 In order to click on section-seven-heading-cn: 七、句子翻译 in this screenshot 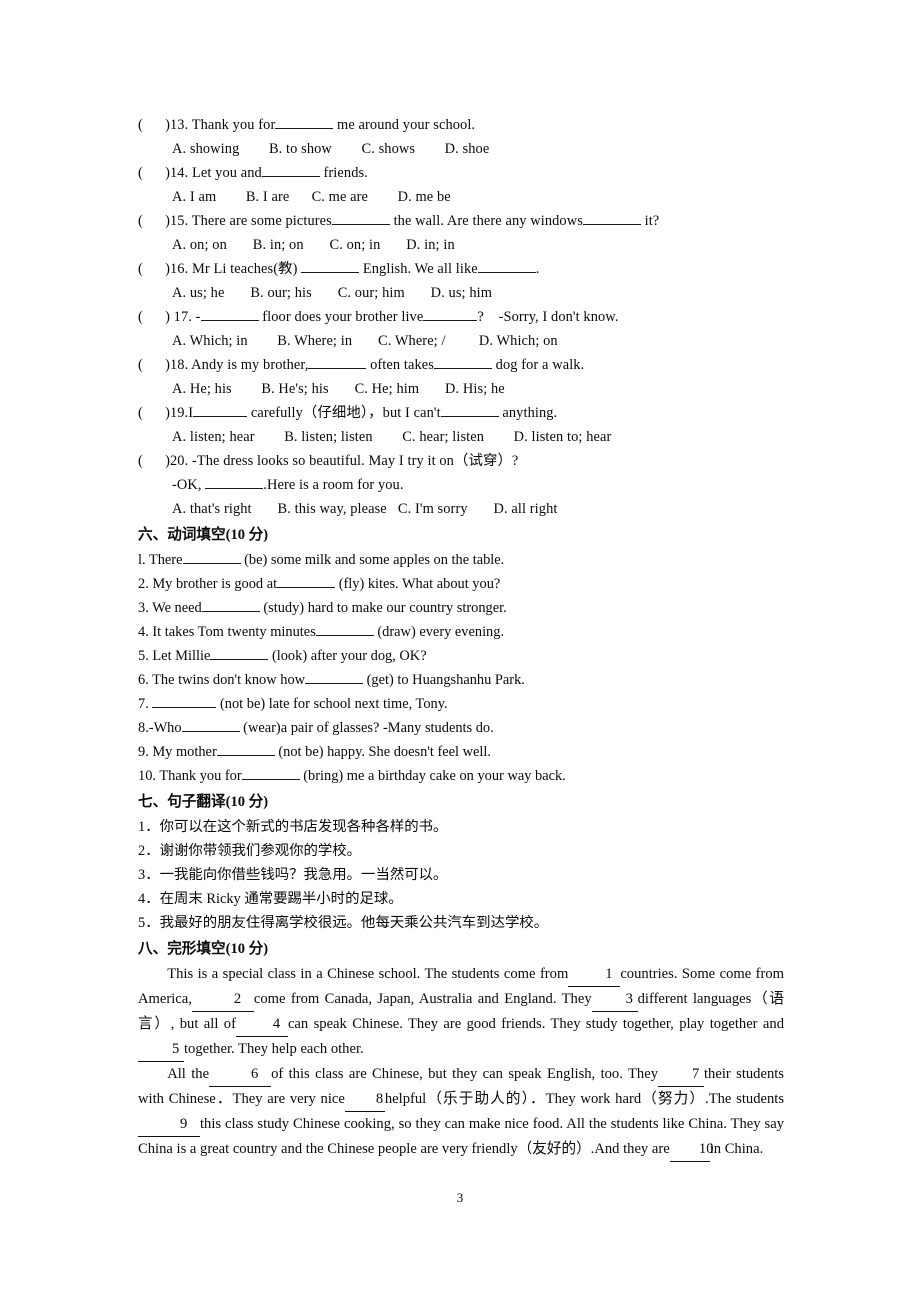, I will do `click(182, 802)`.